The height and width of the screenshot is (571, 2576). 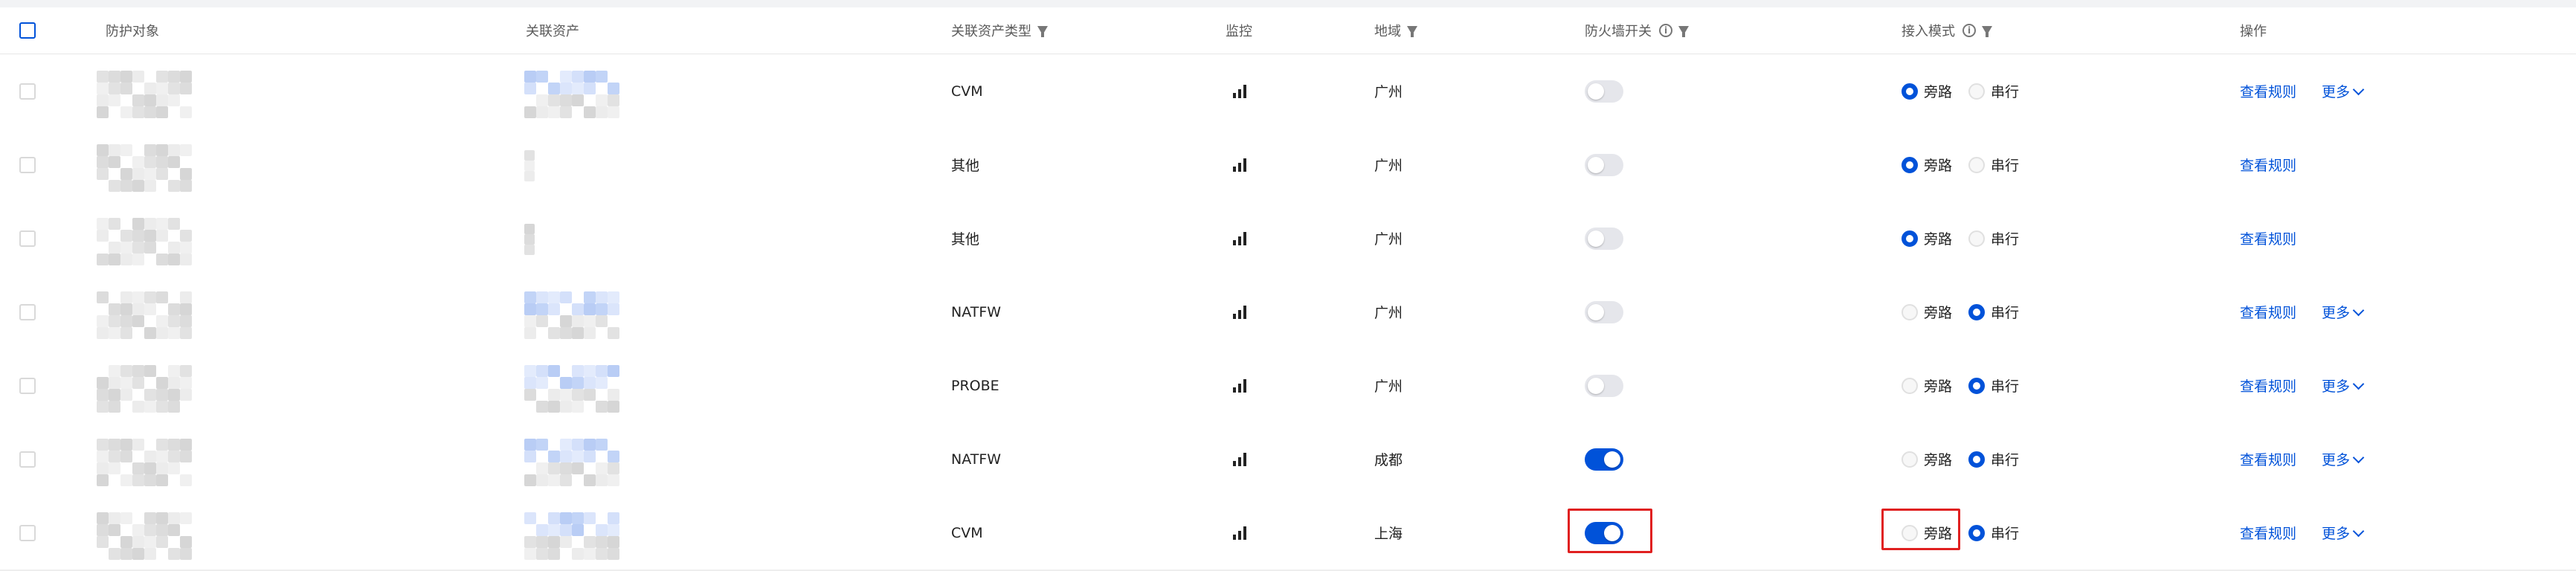 What do you see at coordinates (1596, 385) in the screenshot?
I see `toggle-knob` at bounding box center [1596, 385].